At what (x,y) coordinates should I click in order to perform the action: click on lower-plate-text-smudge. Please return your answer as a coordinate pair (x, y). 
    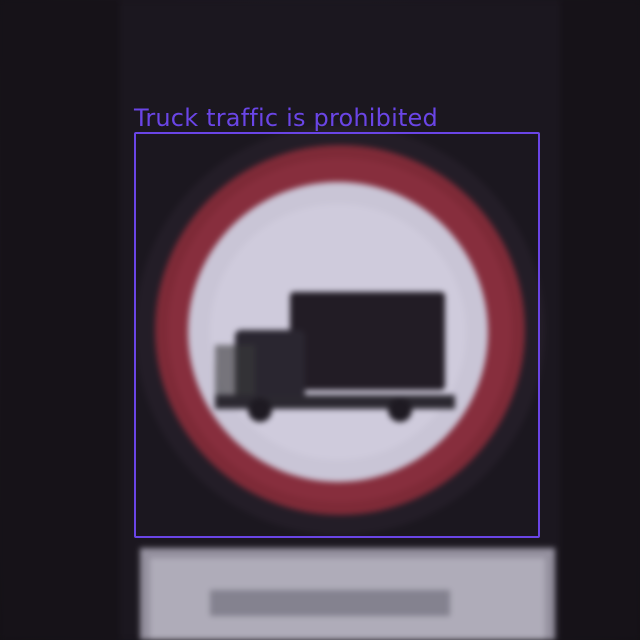
    Looking at the image, I should click on (330, 603).